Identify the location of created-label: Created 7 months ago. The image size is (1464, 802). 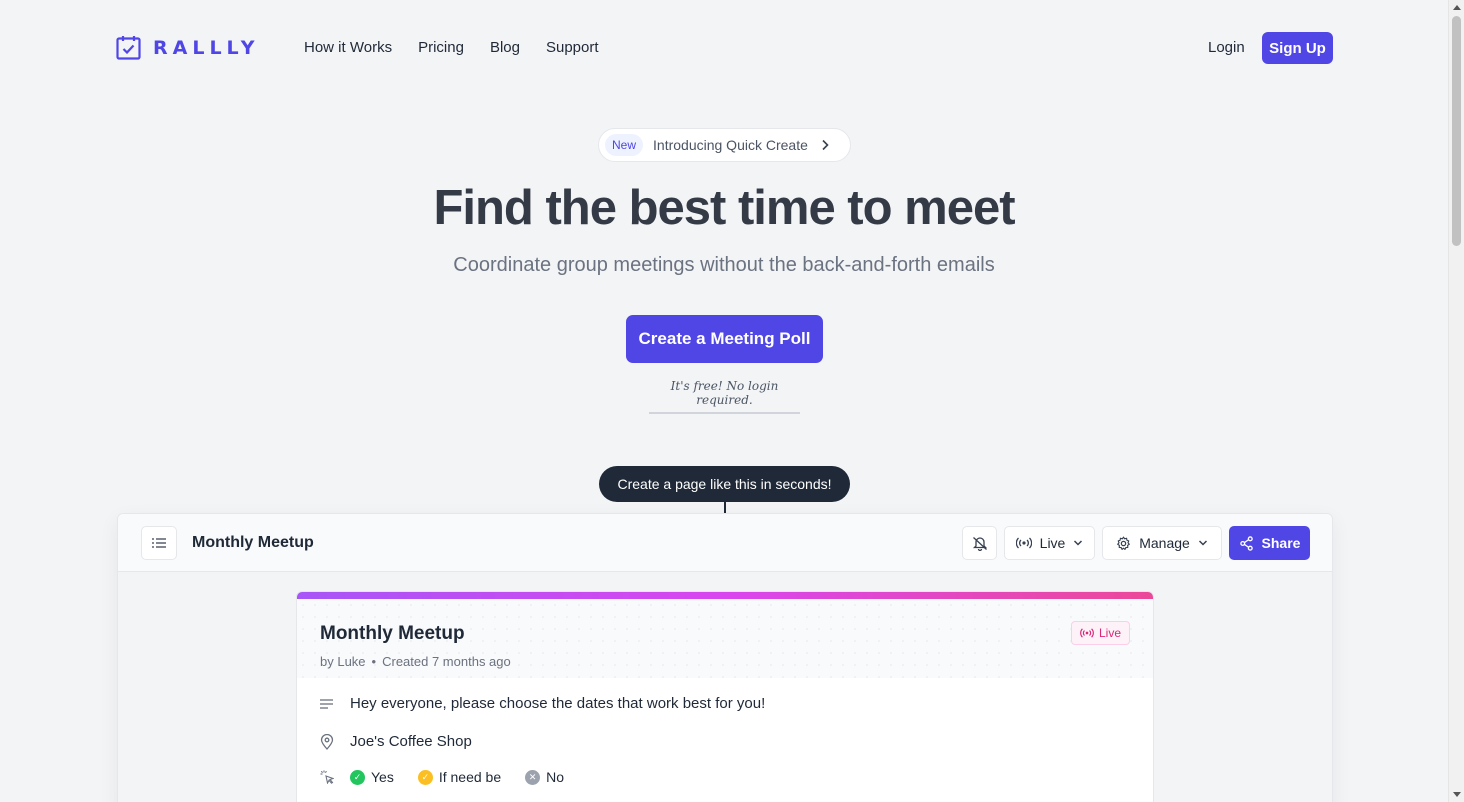
(446, 661).